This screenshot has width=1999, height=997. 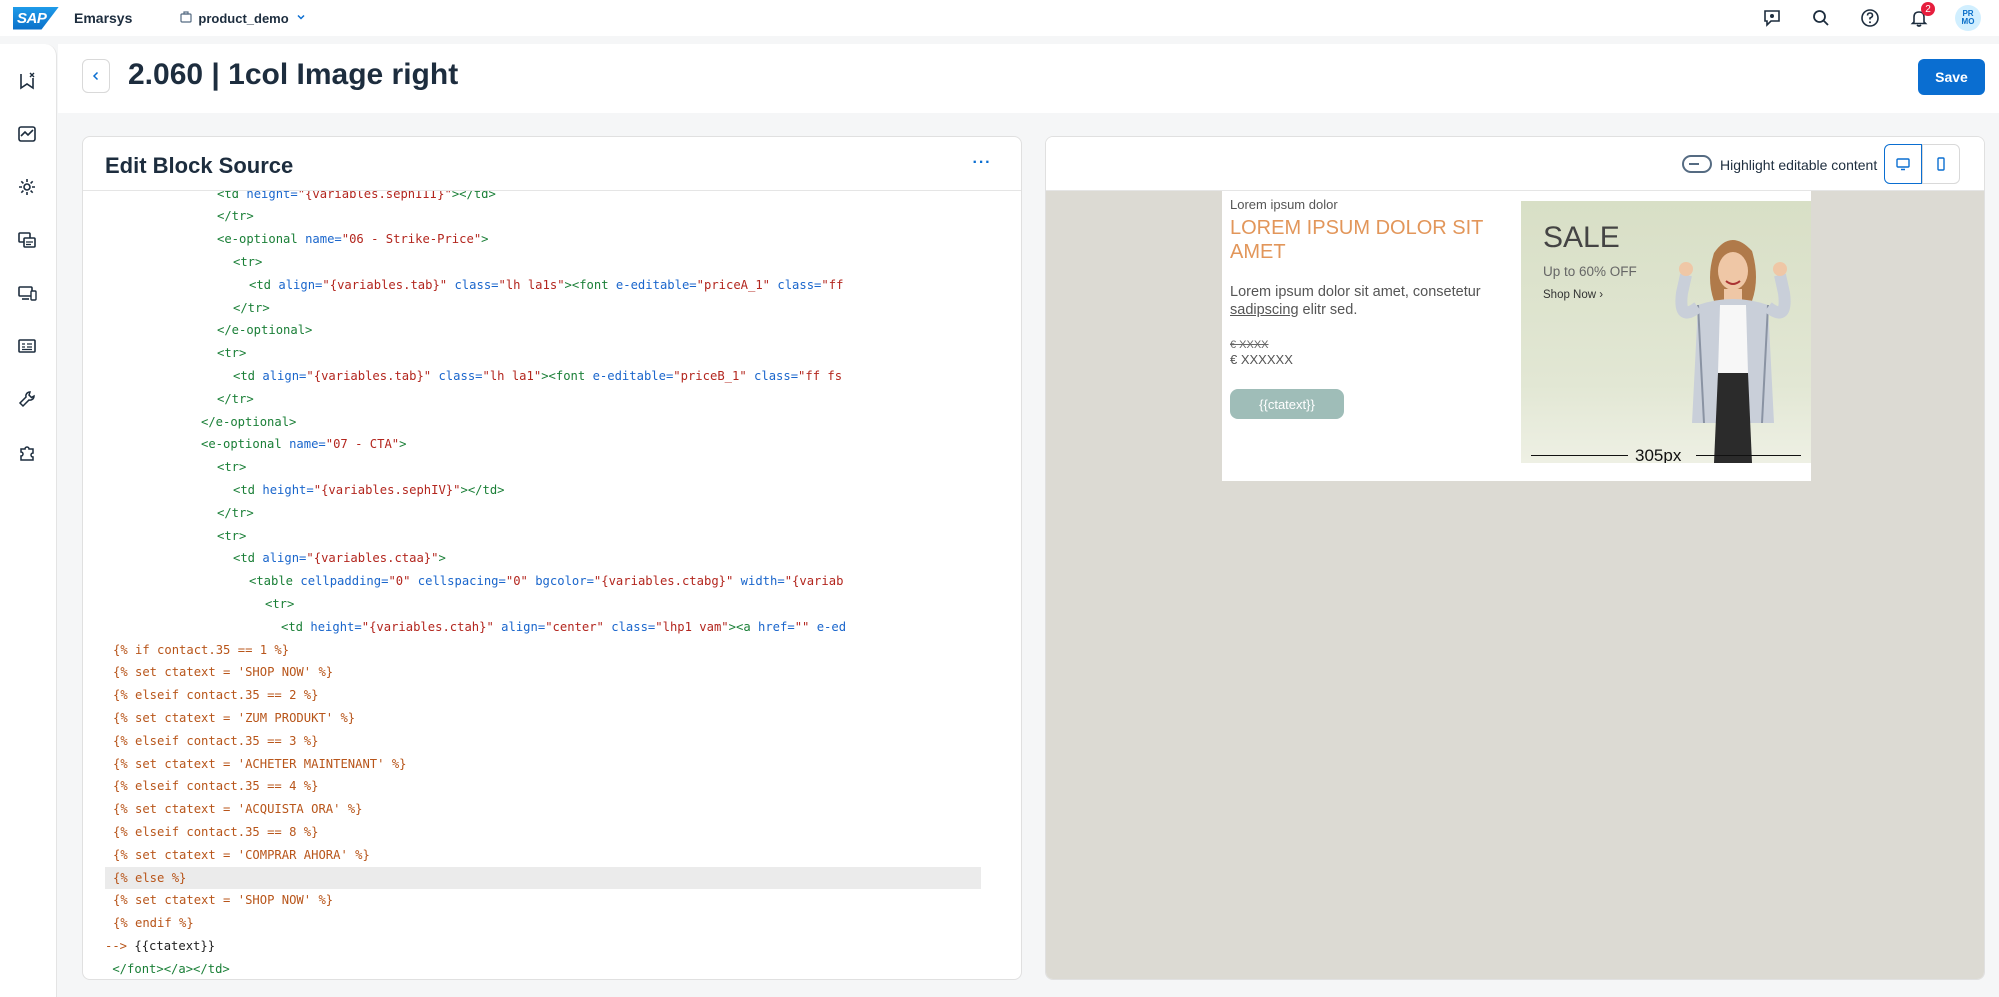 I want to click on chevron-down-icon, so click(x=301, y=18).